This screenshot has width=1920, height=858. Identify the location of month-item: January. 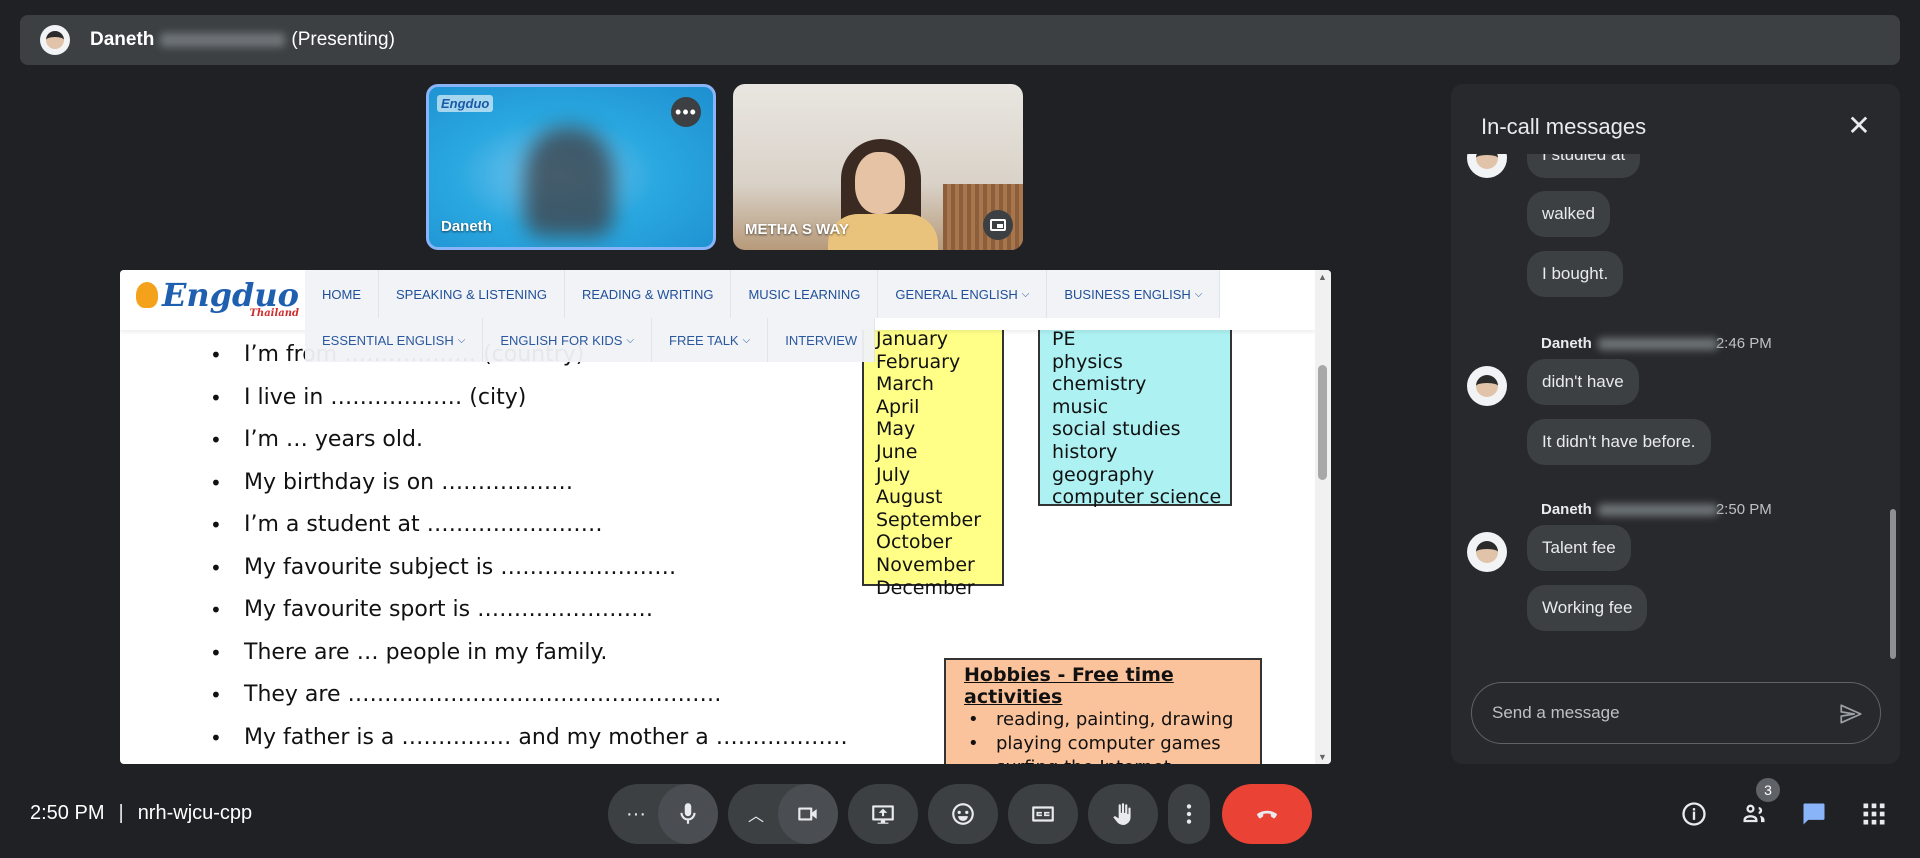
(912, 339).